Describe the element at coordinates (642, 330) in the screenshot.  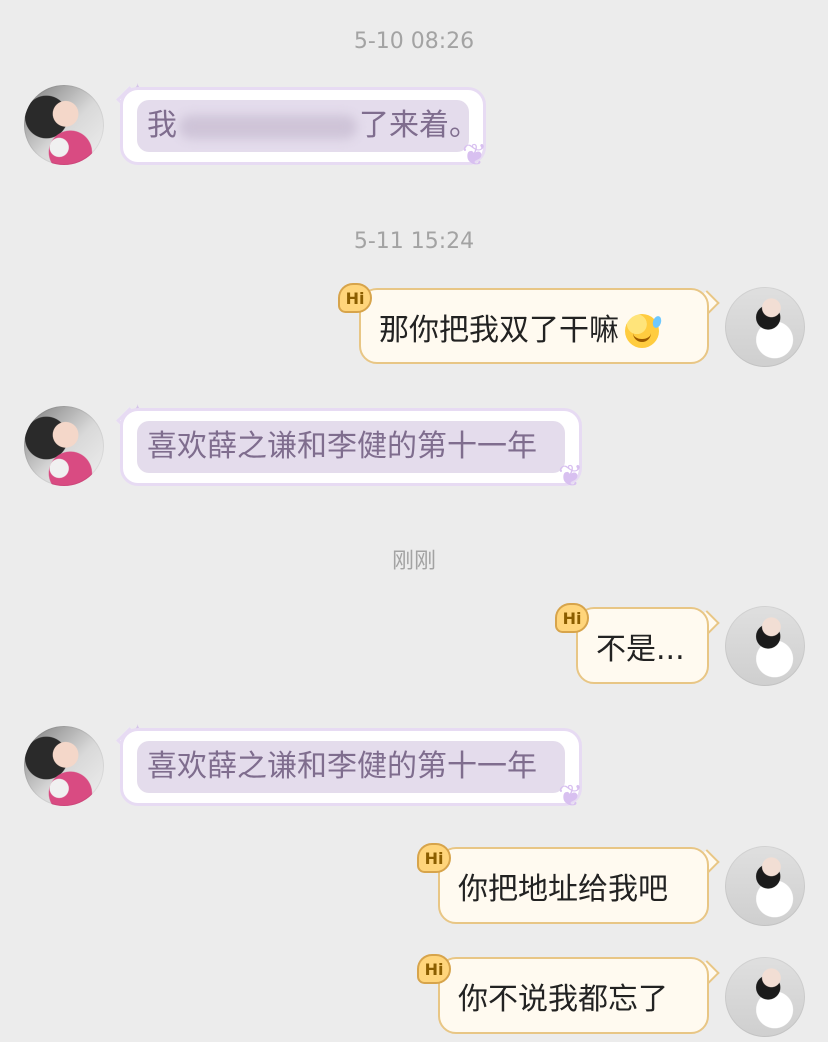
I see `sweat-smile-emoji` at that location.